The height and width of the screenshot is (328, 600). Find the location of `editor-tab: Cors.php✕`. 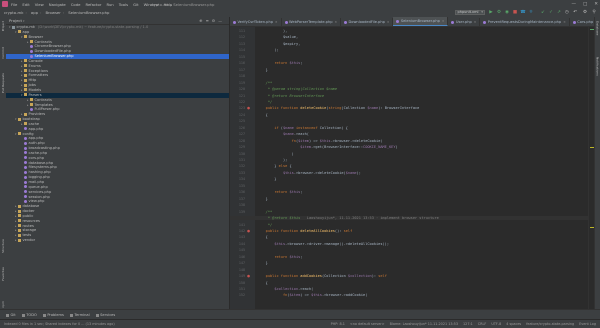

editor-tab: Cors.php✕ is located at coordinates (582, 22).